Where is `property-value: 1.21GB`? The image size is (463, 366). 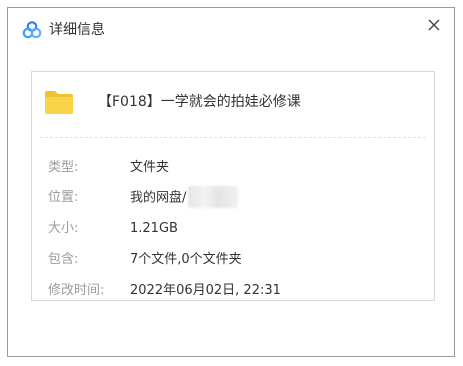
property-value: 1.21GB is located at coordinates (154, 228).